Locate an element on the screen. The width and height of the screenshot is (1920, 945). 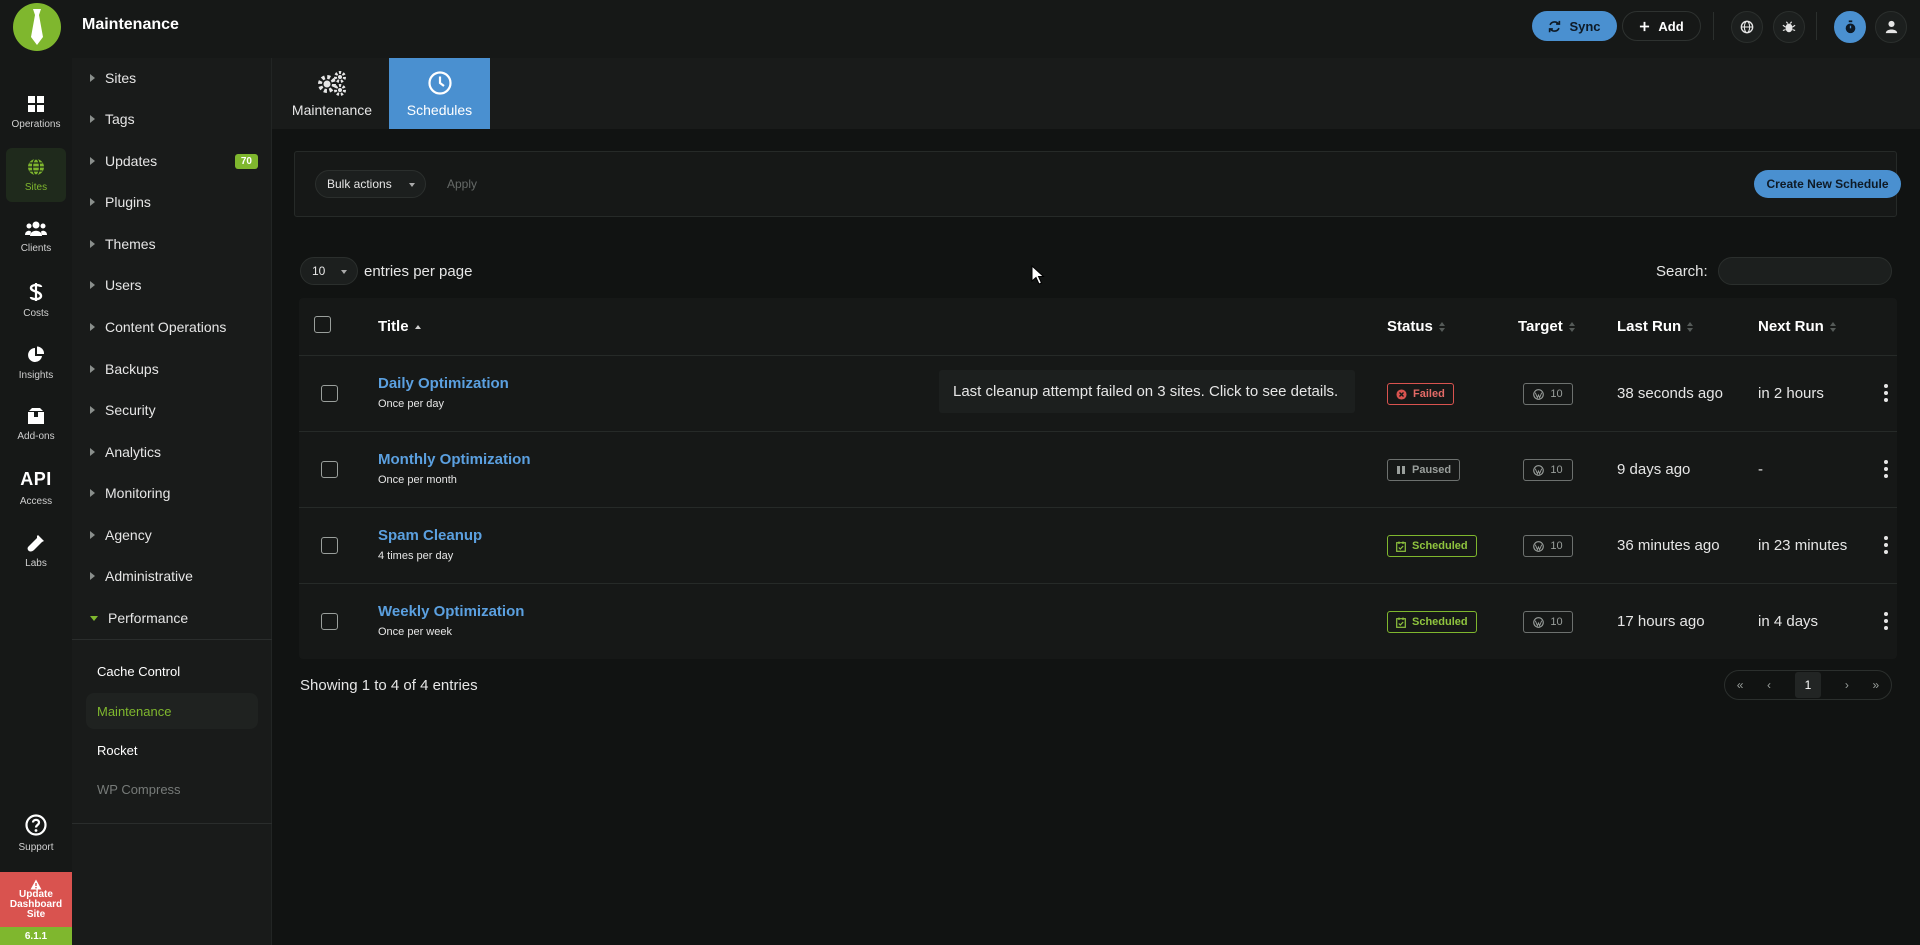
rail-label: Support is located at coordinates (36, 847).